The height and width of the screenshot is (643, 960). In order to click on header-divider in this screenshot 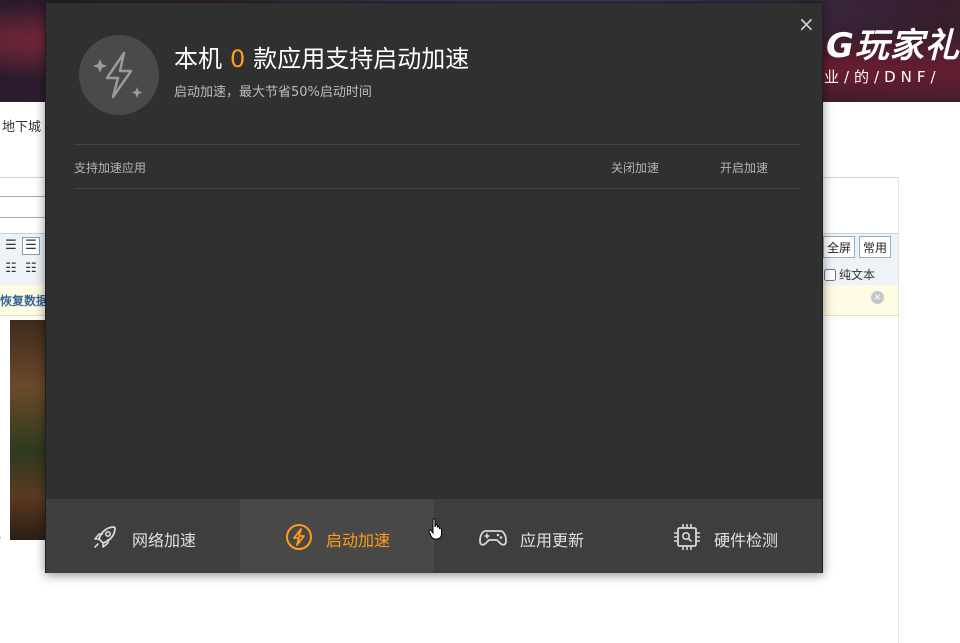, I will do `click(437, 144)`.